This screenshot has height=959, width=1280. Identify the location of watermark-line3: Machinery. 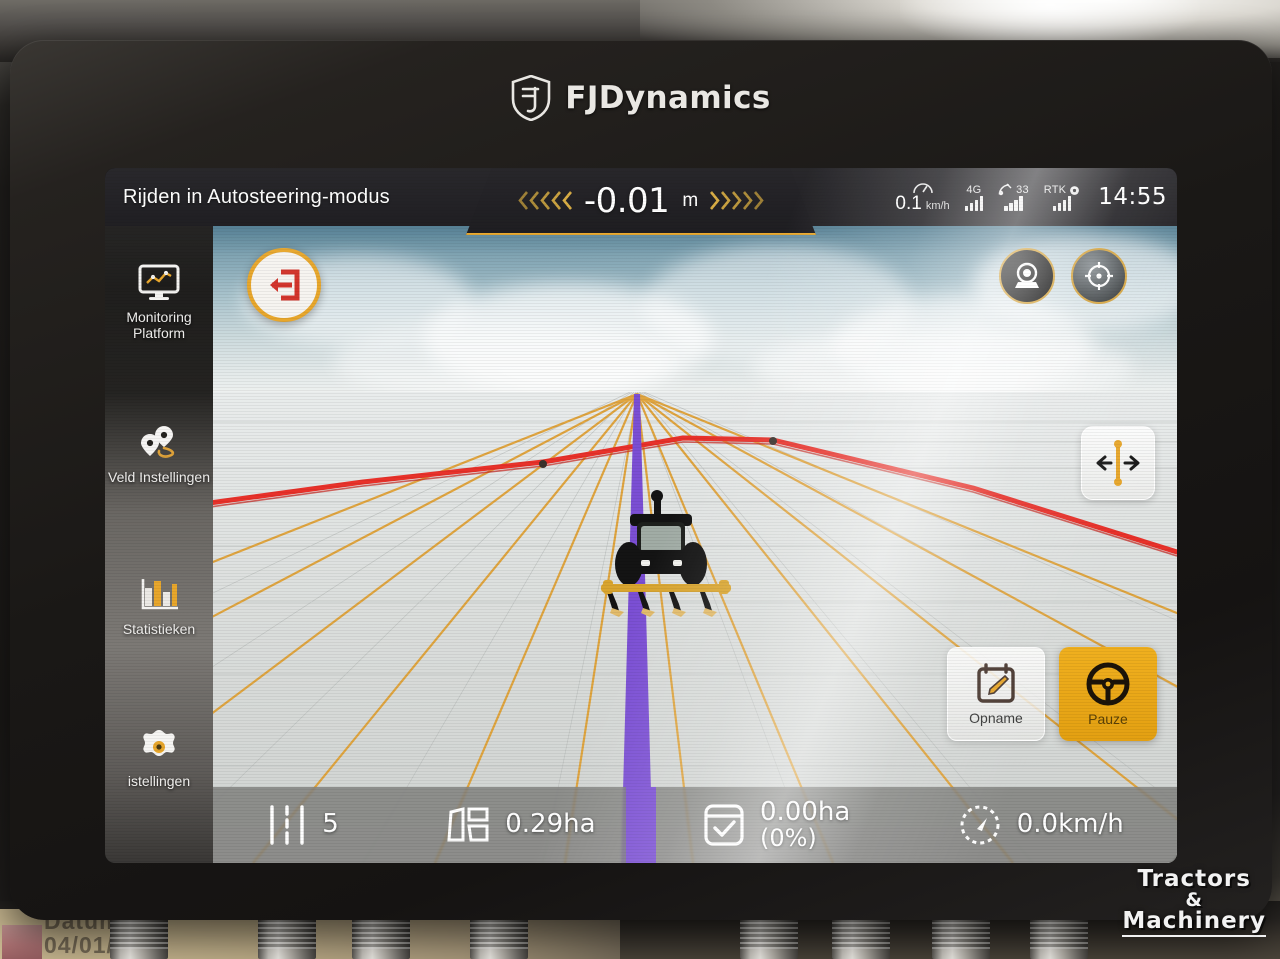
(1194, 923).